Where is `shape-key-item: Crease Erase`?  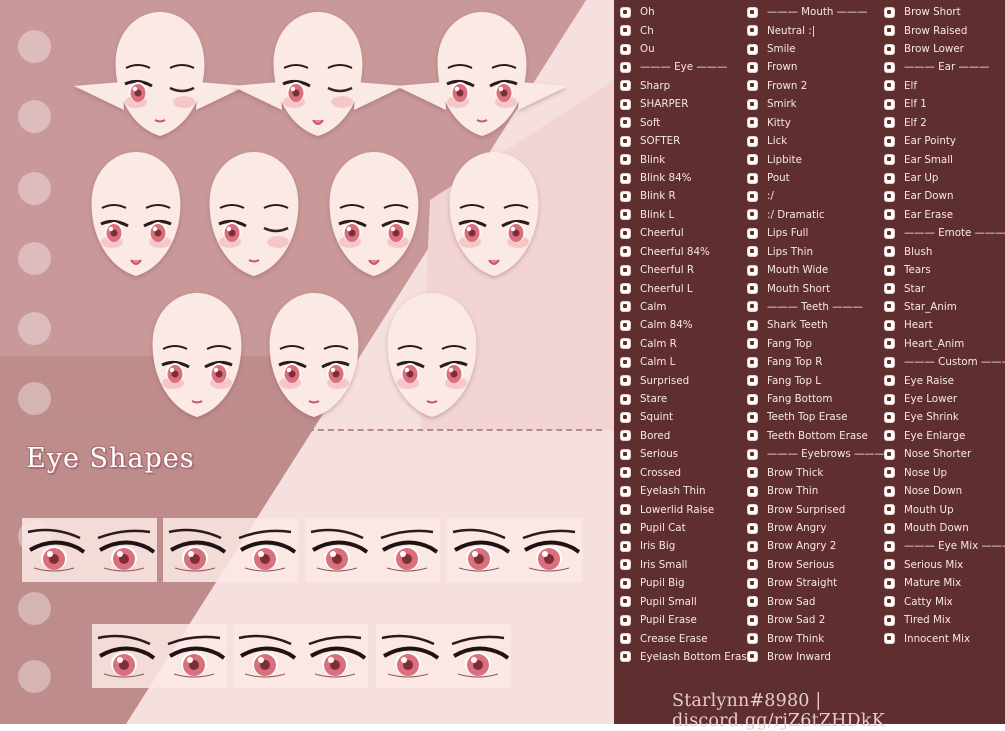
shape-key-item: Crease Erase is located at coordinates (686, 638).